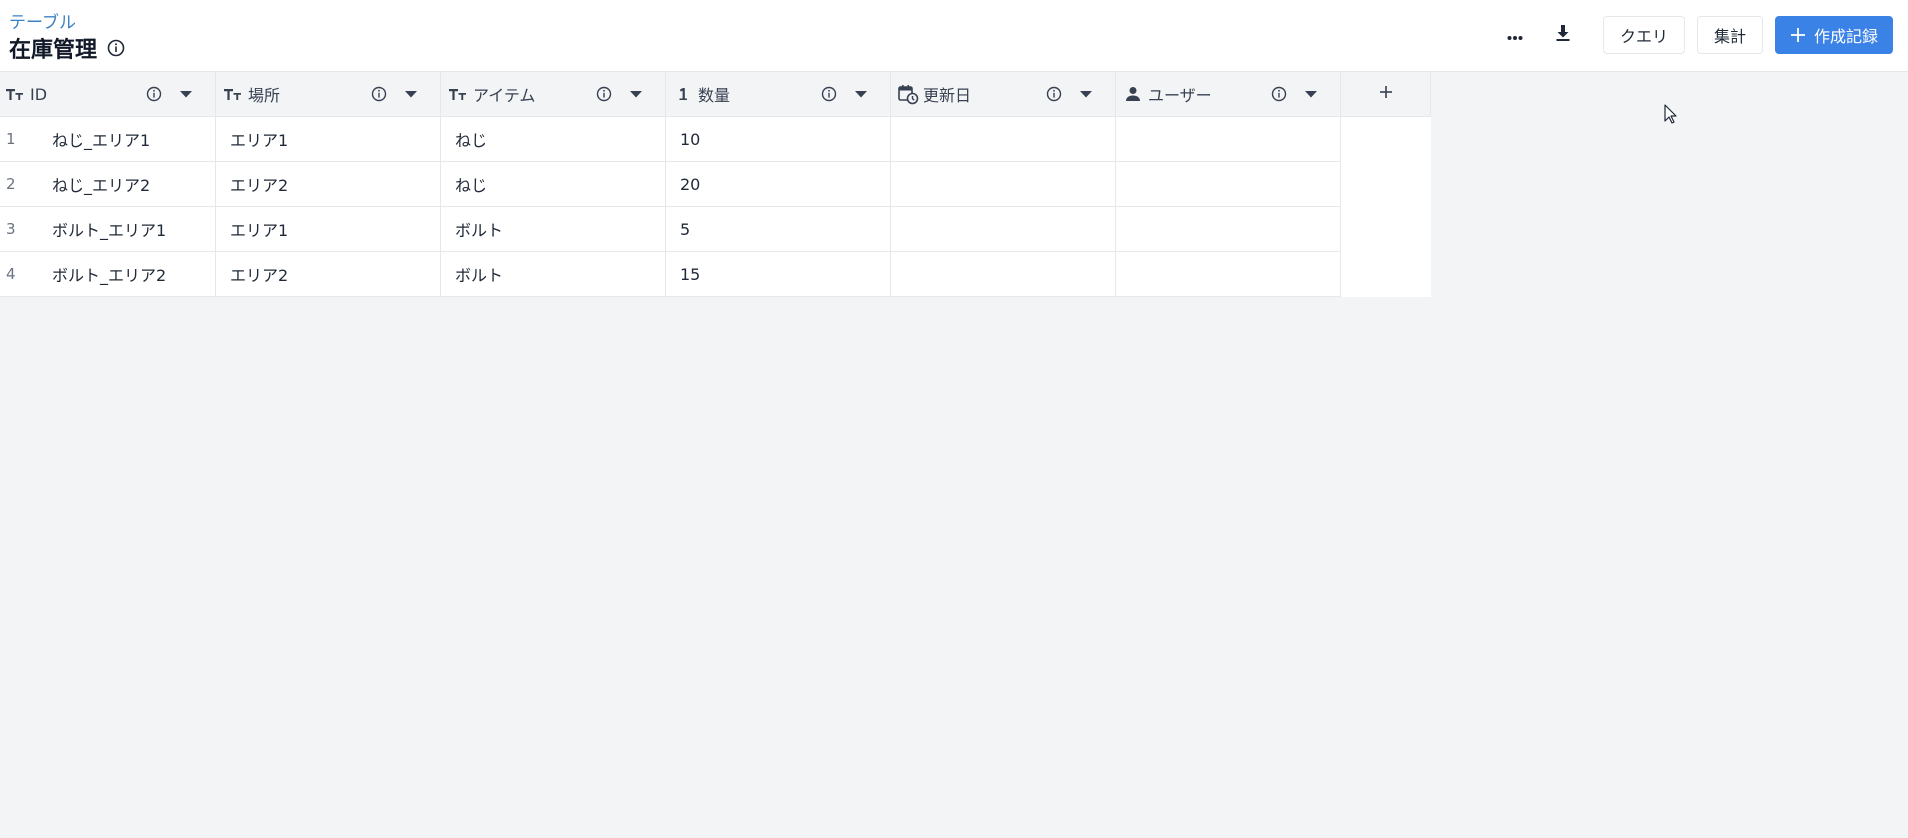 This screenshot has height=838, width=1908. I want to click on cell-quantity: 5, so click(778, 229).